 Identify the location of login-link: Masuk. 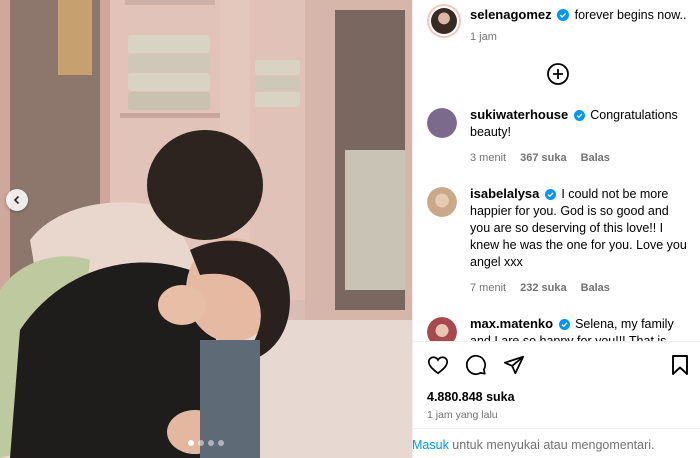
(430, 445).